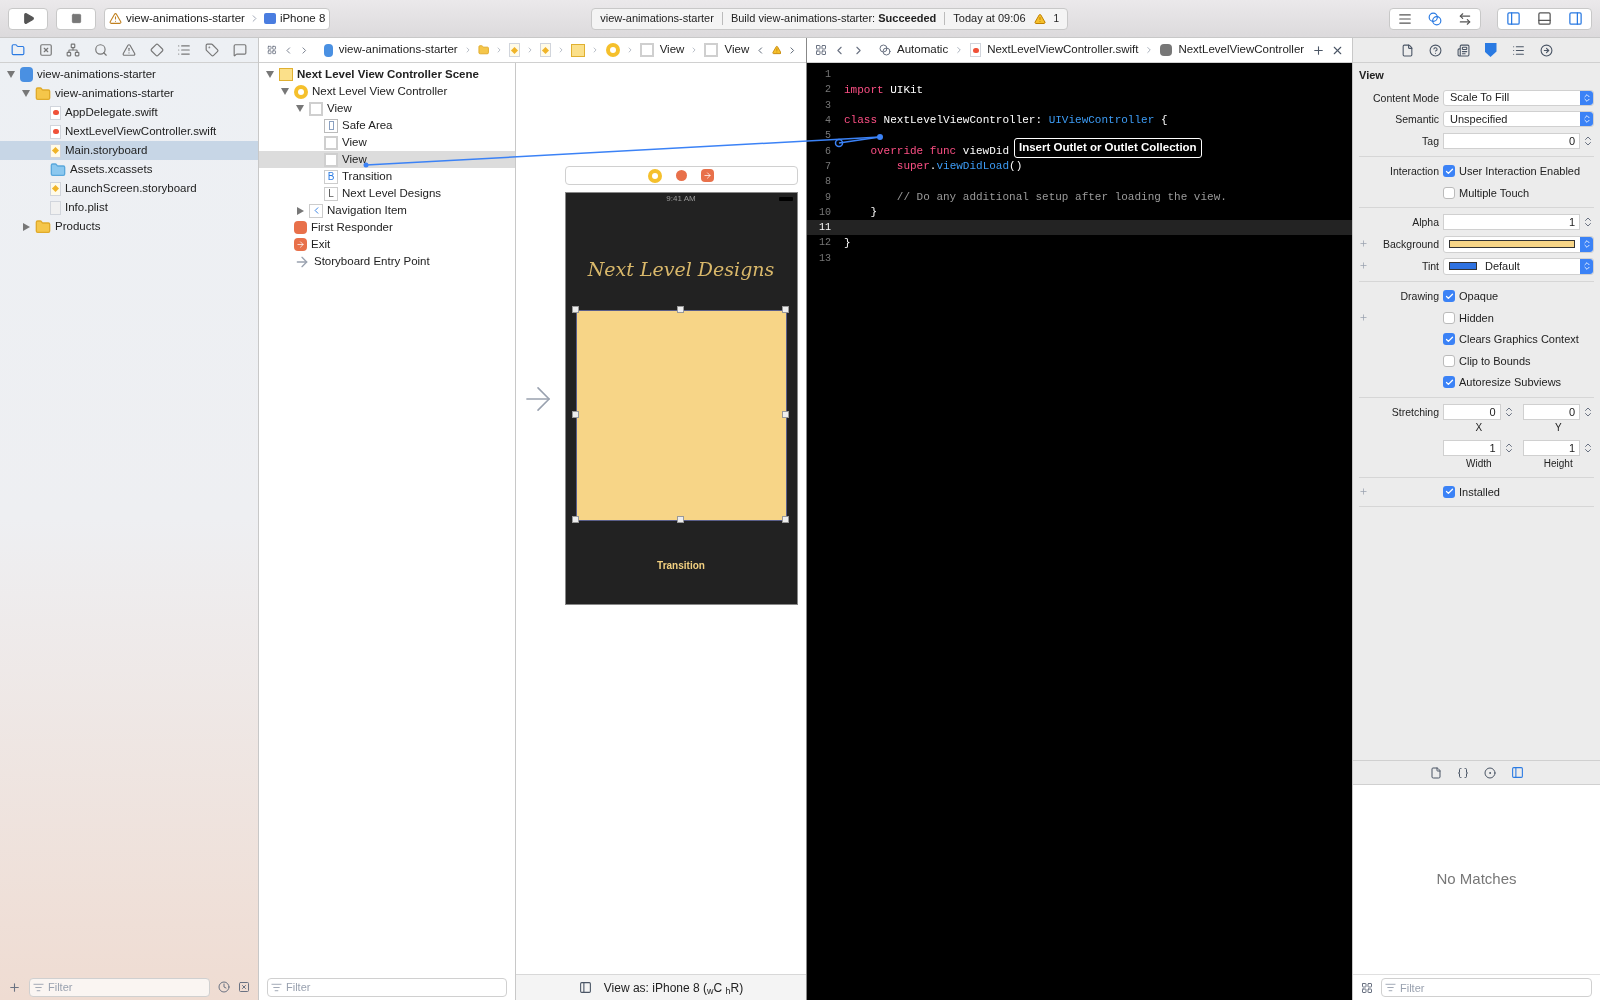 This screenshot has width=1600, height=1000. I want to click on media-library-icon, so click(1517, 772).